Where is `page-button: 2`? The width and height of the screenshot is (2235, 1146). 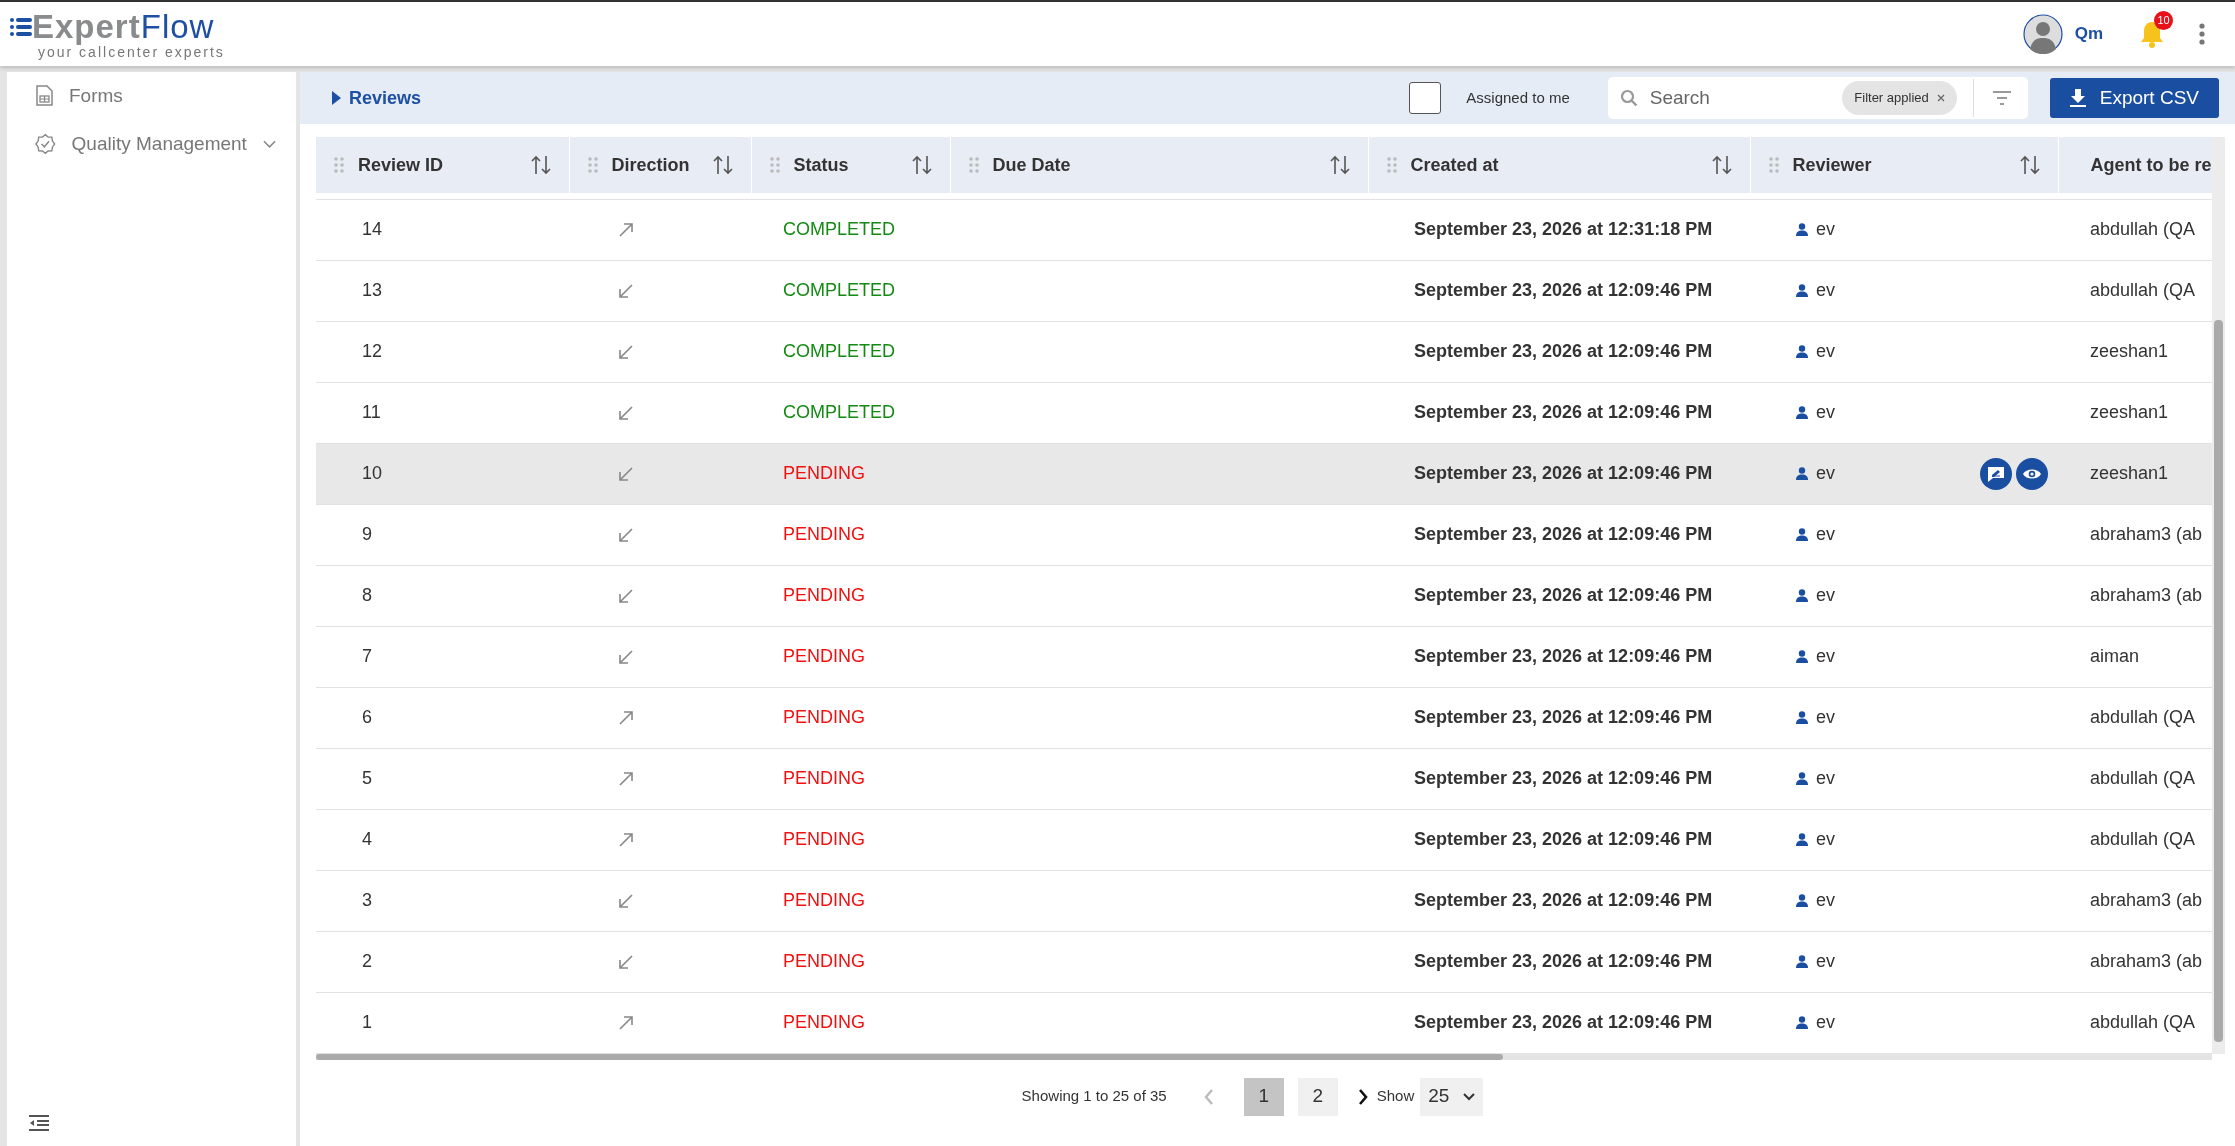 page-button: 2 is located at coordinates (1317, 1096).